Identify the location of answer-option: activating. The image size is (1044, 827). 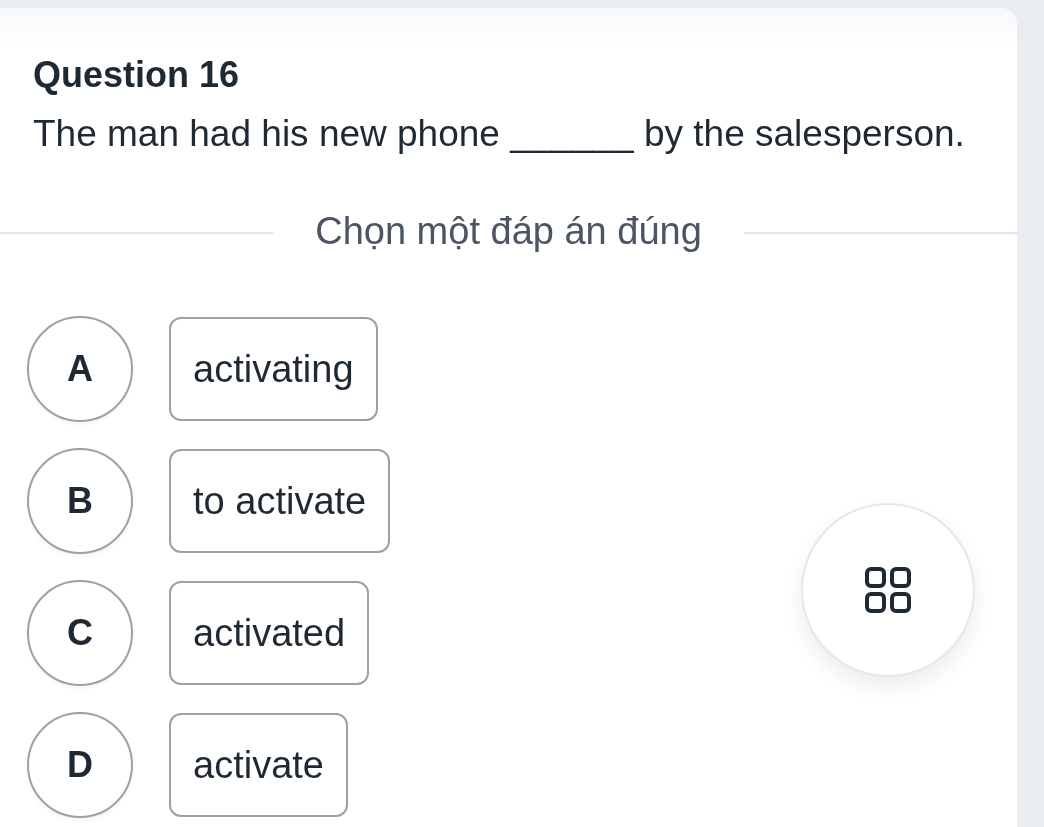
(273, 369).